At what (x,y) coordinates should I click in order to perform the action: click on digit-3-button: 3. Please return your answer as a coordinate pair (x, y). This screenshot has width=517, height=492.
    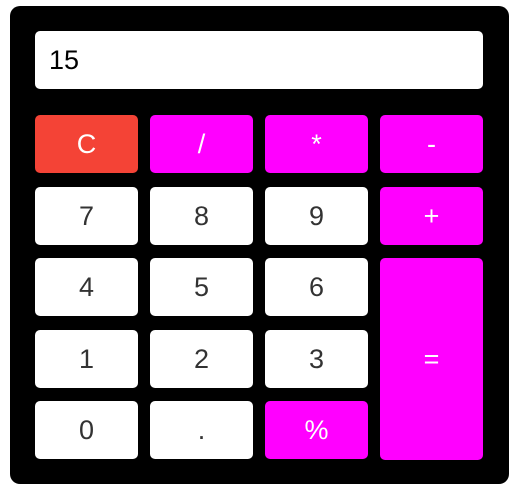
    Looking at the image, I should click on (316, 359).